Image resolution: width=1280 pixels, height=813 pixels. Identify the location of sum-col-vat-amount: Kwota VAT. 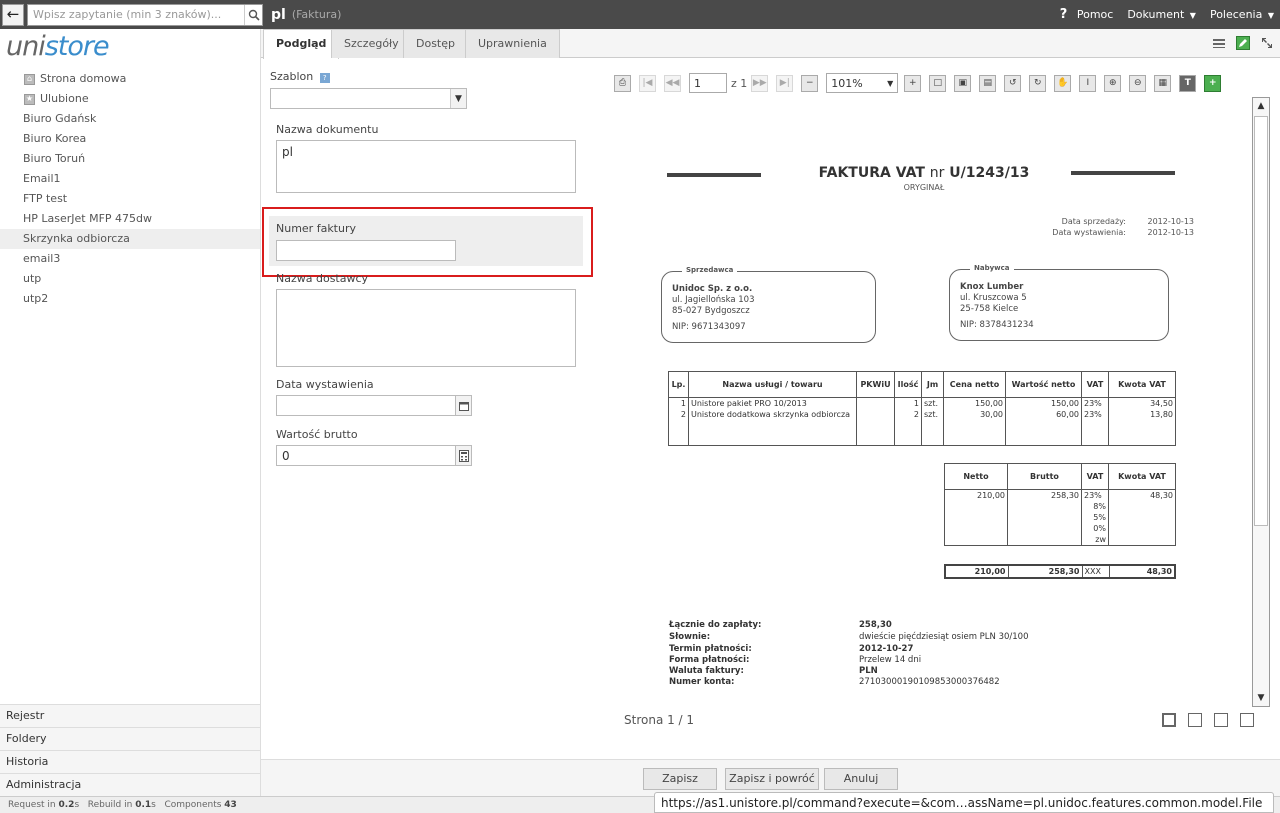
(1142, 476).